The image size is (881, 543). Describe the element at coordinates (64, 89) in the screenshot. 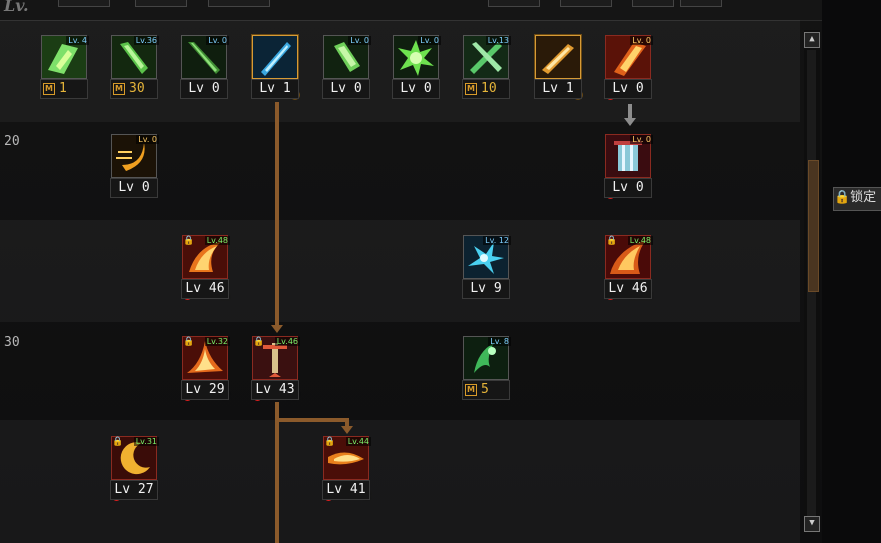

I see `skill-caption: M1` at that location.